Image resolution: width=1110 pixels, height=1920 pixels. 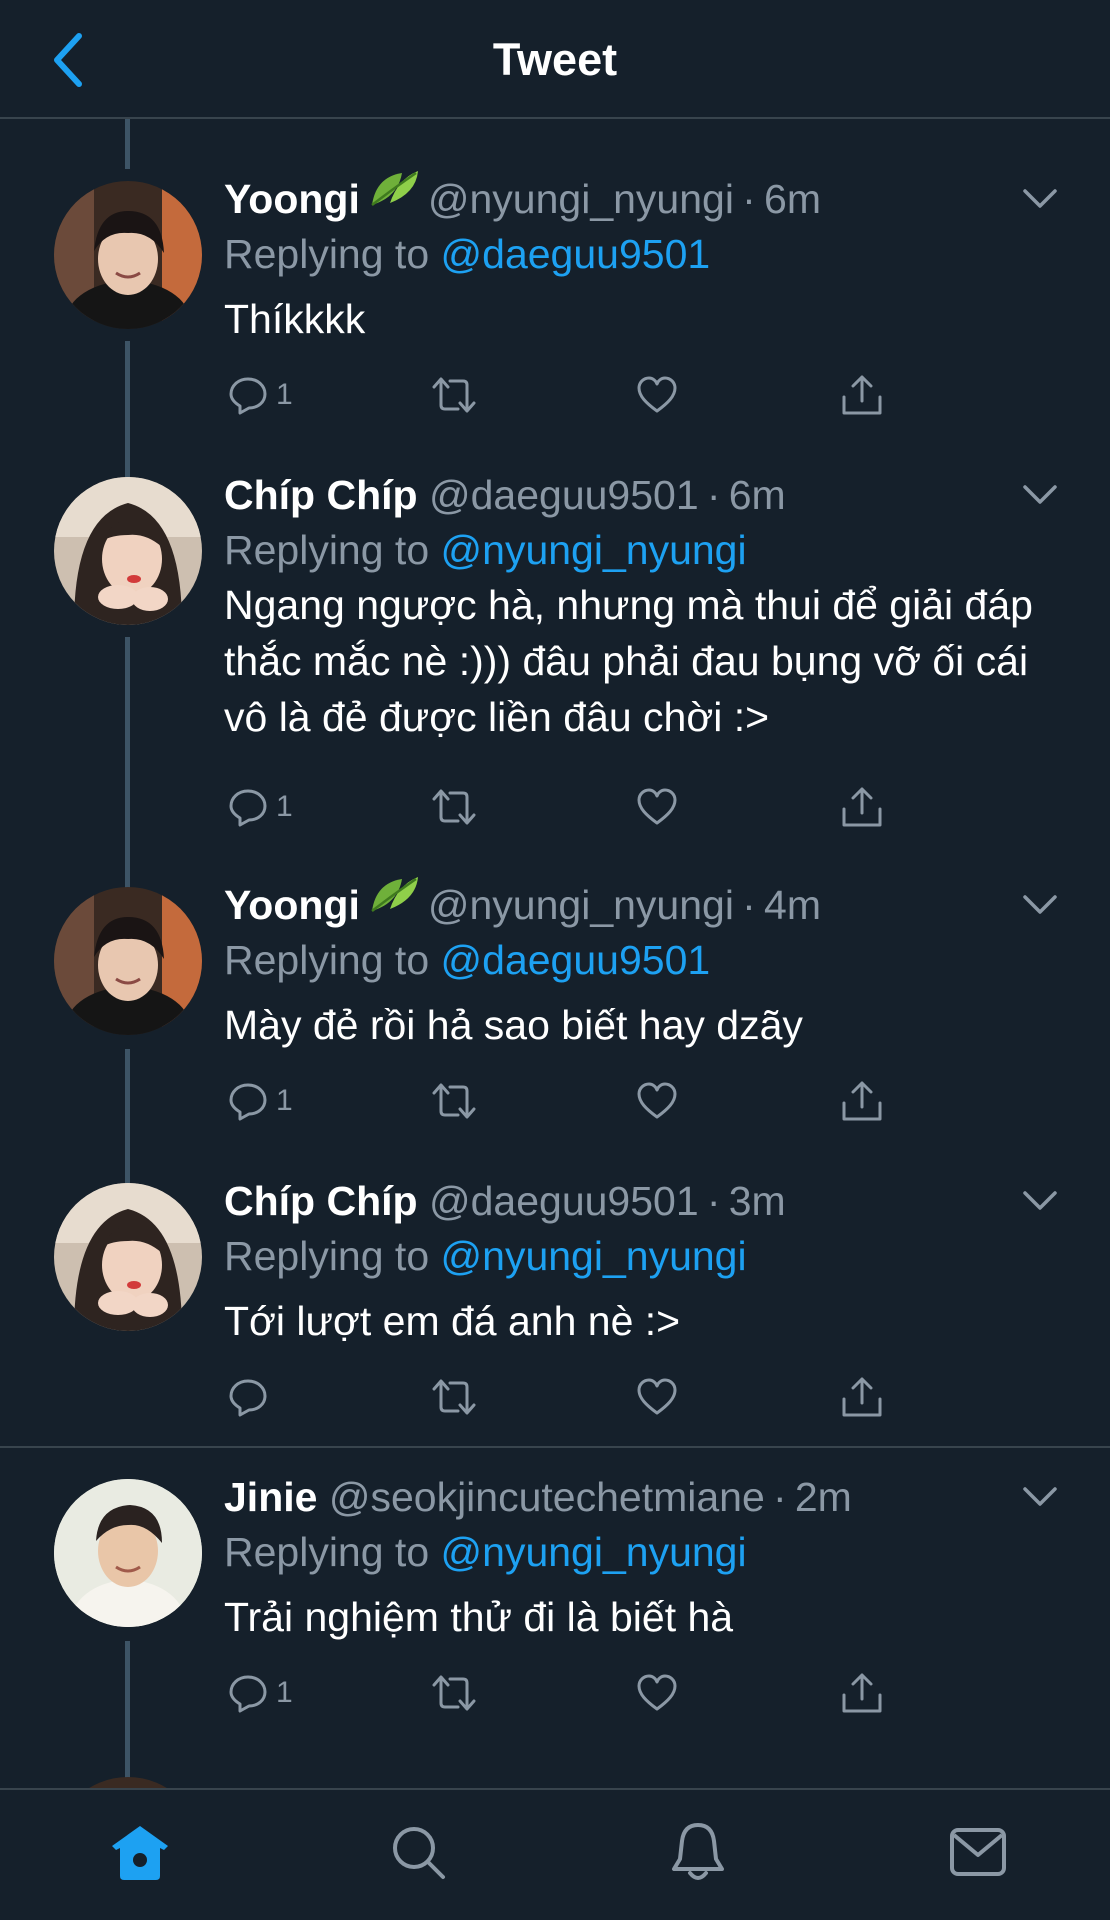 I want to click on like-button, so click(x=657, y=1693).